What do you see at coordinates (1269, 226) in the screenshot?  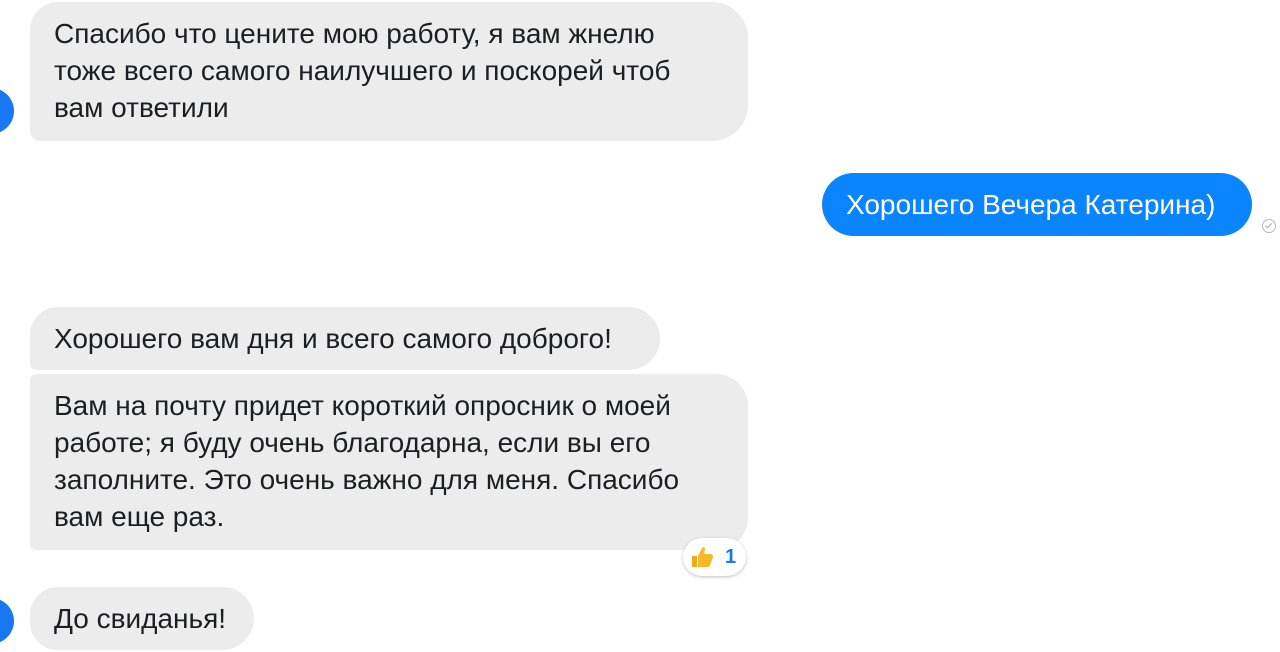 I see `delivered-check-icon` at bounding box center [1269, 226].